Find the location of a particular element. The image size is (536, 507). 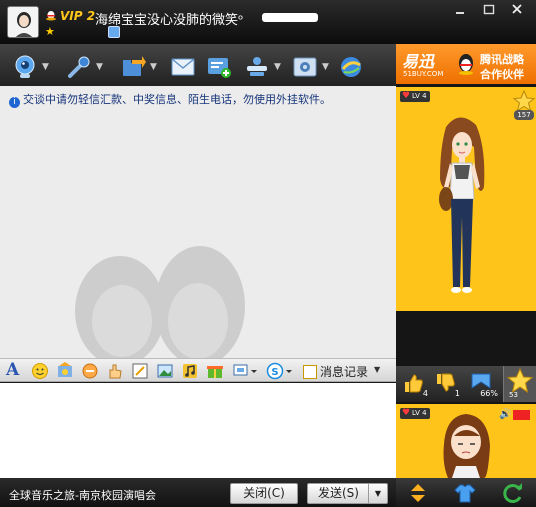

thumbs-down-icon is located at coordinates (446, 382).